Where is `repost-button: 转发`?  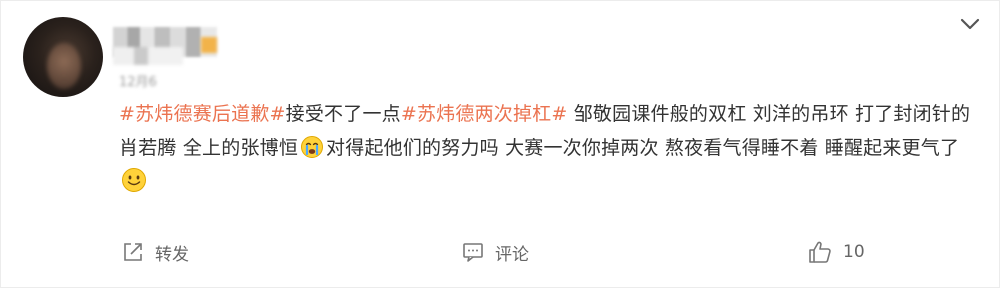
repost-button: 转发 is located at coordinates (155, 252).